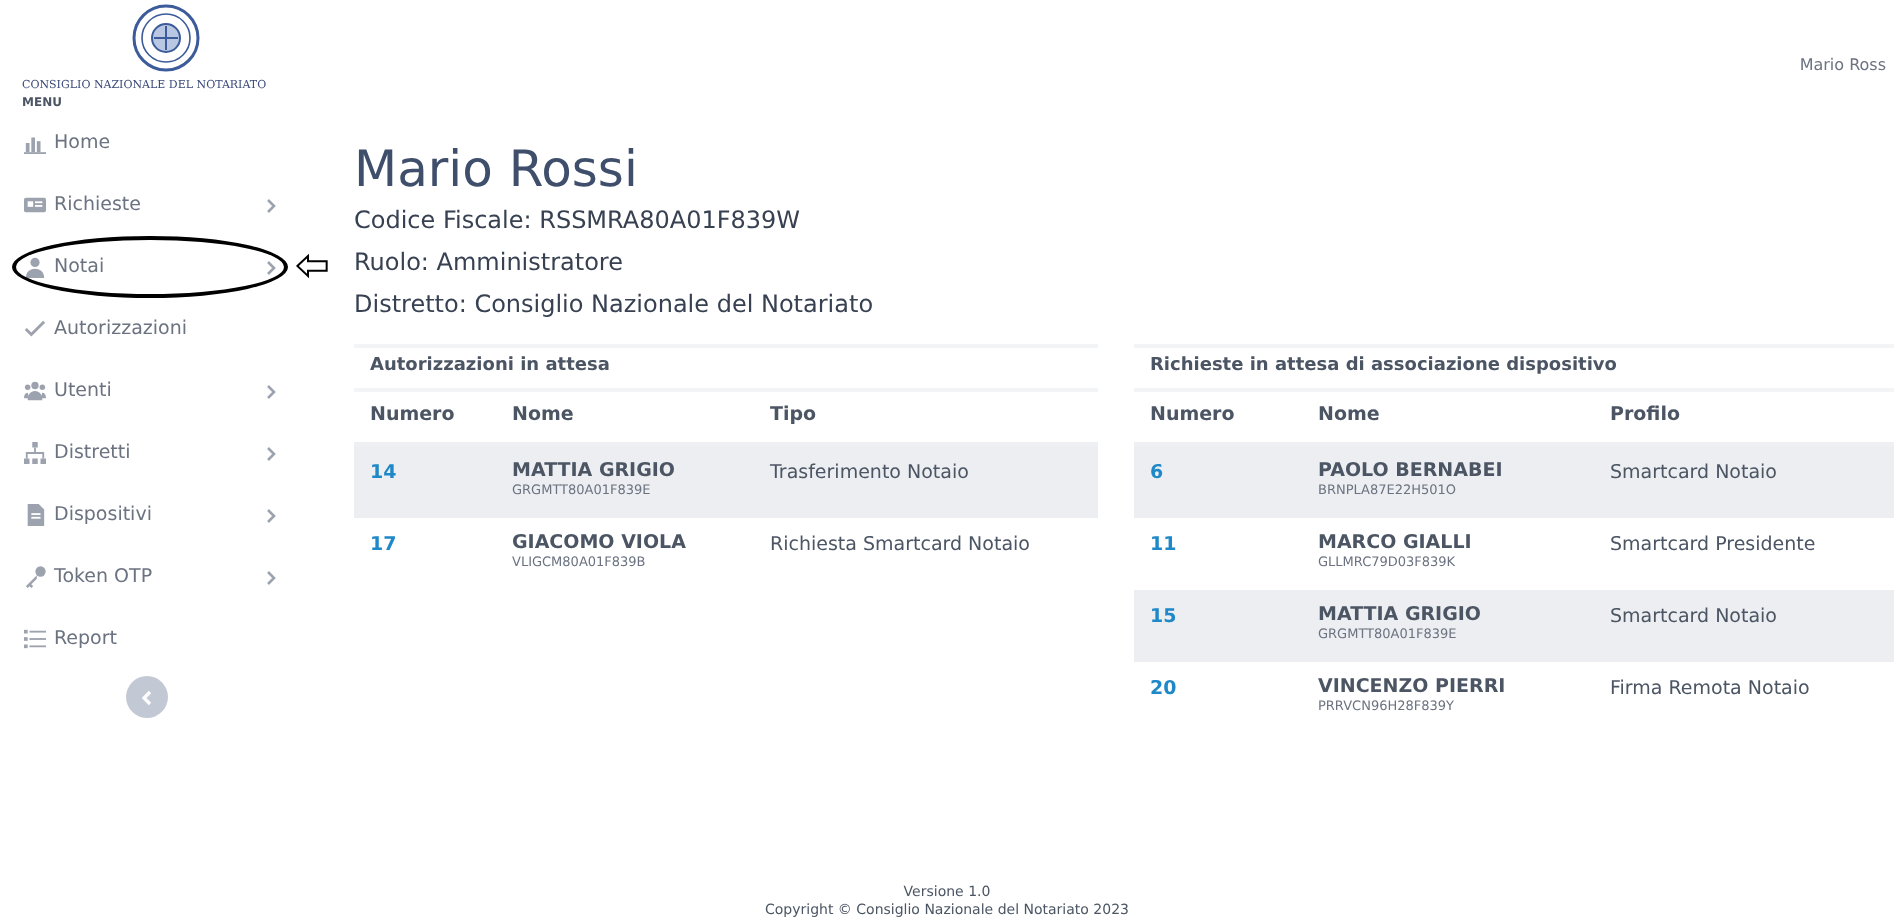 Image resolution: width=1894 pixels, height=918 pixels. What do you see at coordinates (1411, 471) in the screenshot?
I see `person-name: PAOLO BERNABEI` at bounding box center [1411, 471].